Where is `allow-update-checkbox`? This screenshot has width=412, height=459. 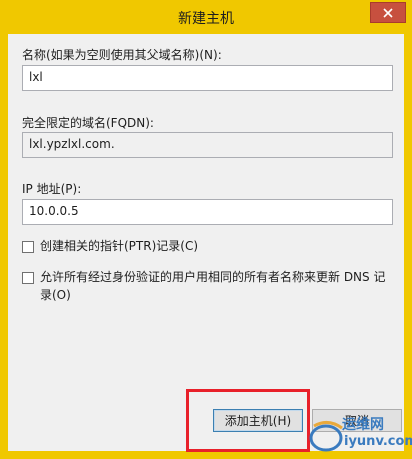
allow-update-checkbox is located at coordinates (28, 278).